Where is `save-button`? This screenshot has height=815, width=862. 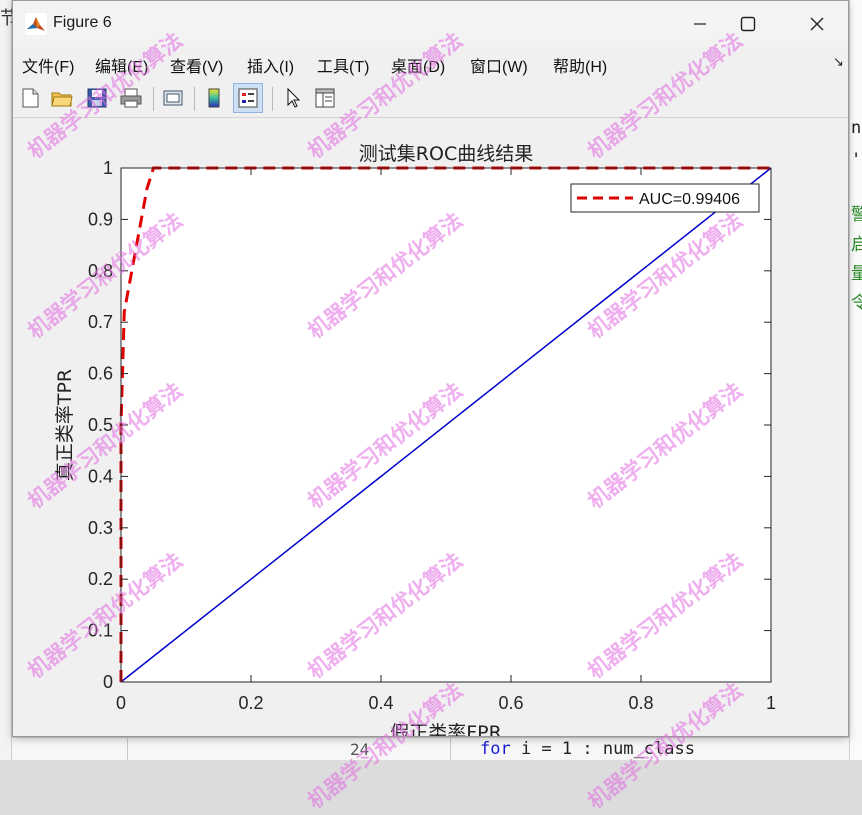
save-button is located at coordinates (97, 98).